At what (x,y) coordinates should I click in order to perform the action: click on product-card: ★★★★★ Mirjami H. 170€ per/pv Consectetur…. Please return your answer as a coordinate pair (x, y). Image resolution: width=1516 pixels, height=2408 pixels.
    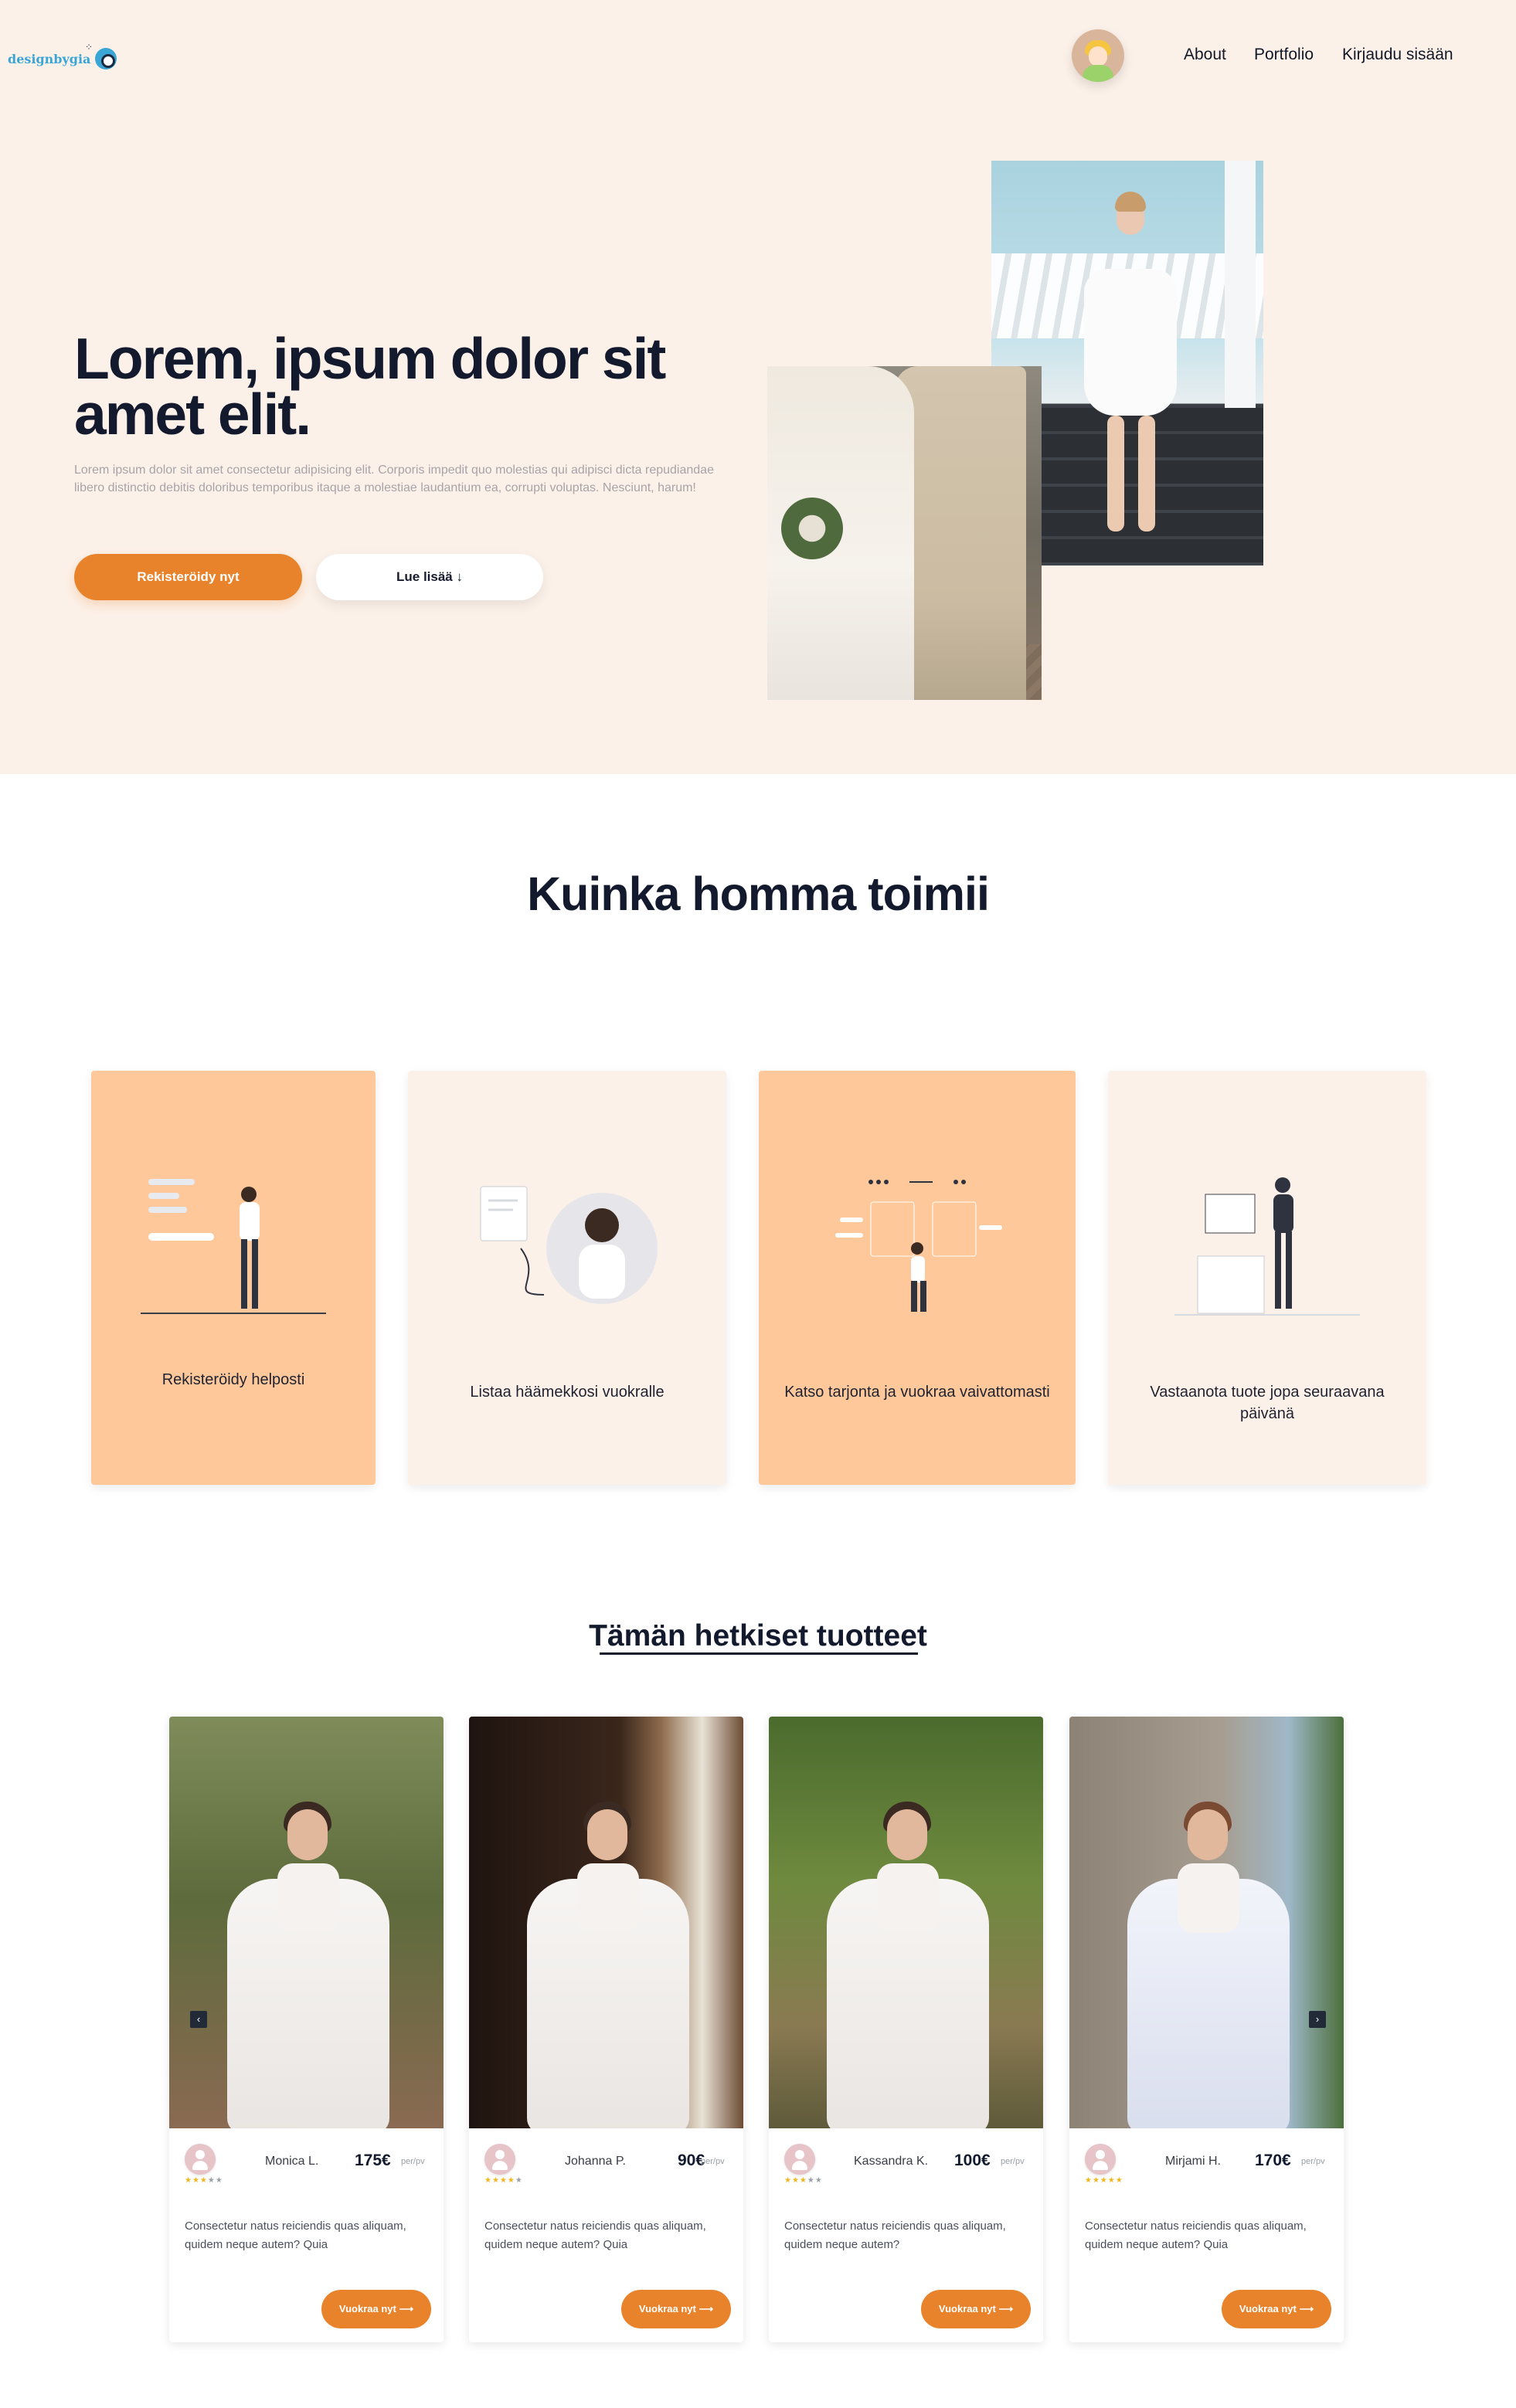
    Looking at the image, I should click on (1206, 2030).